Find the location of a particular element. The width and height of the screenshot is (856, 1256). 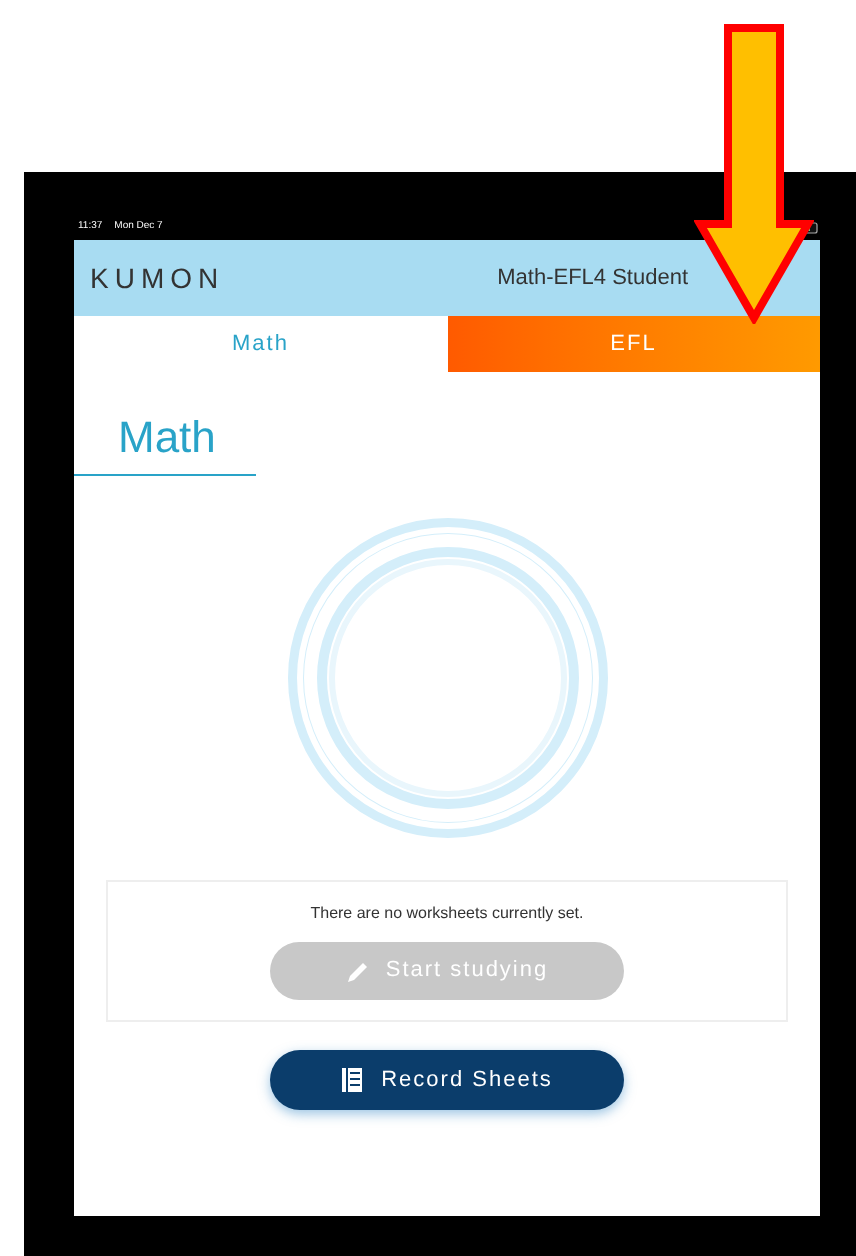

subject-title: Math is located at coordinates (165, 440).